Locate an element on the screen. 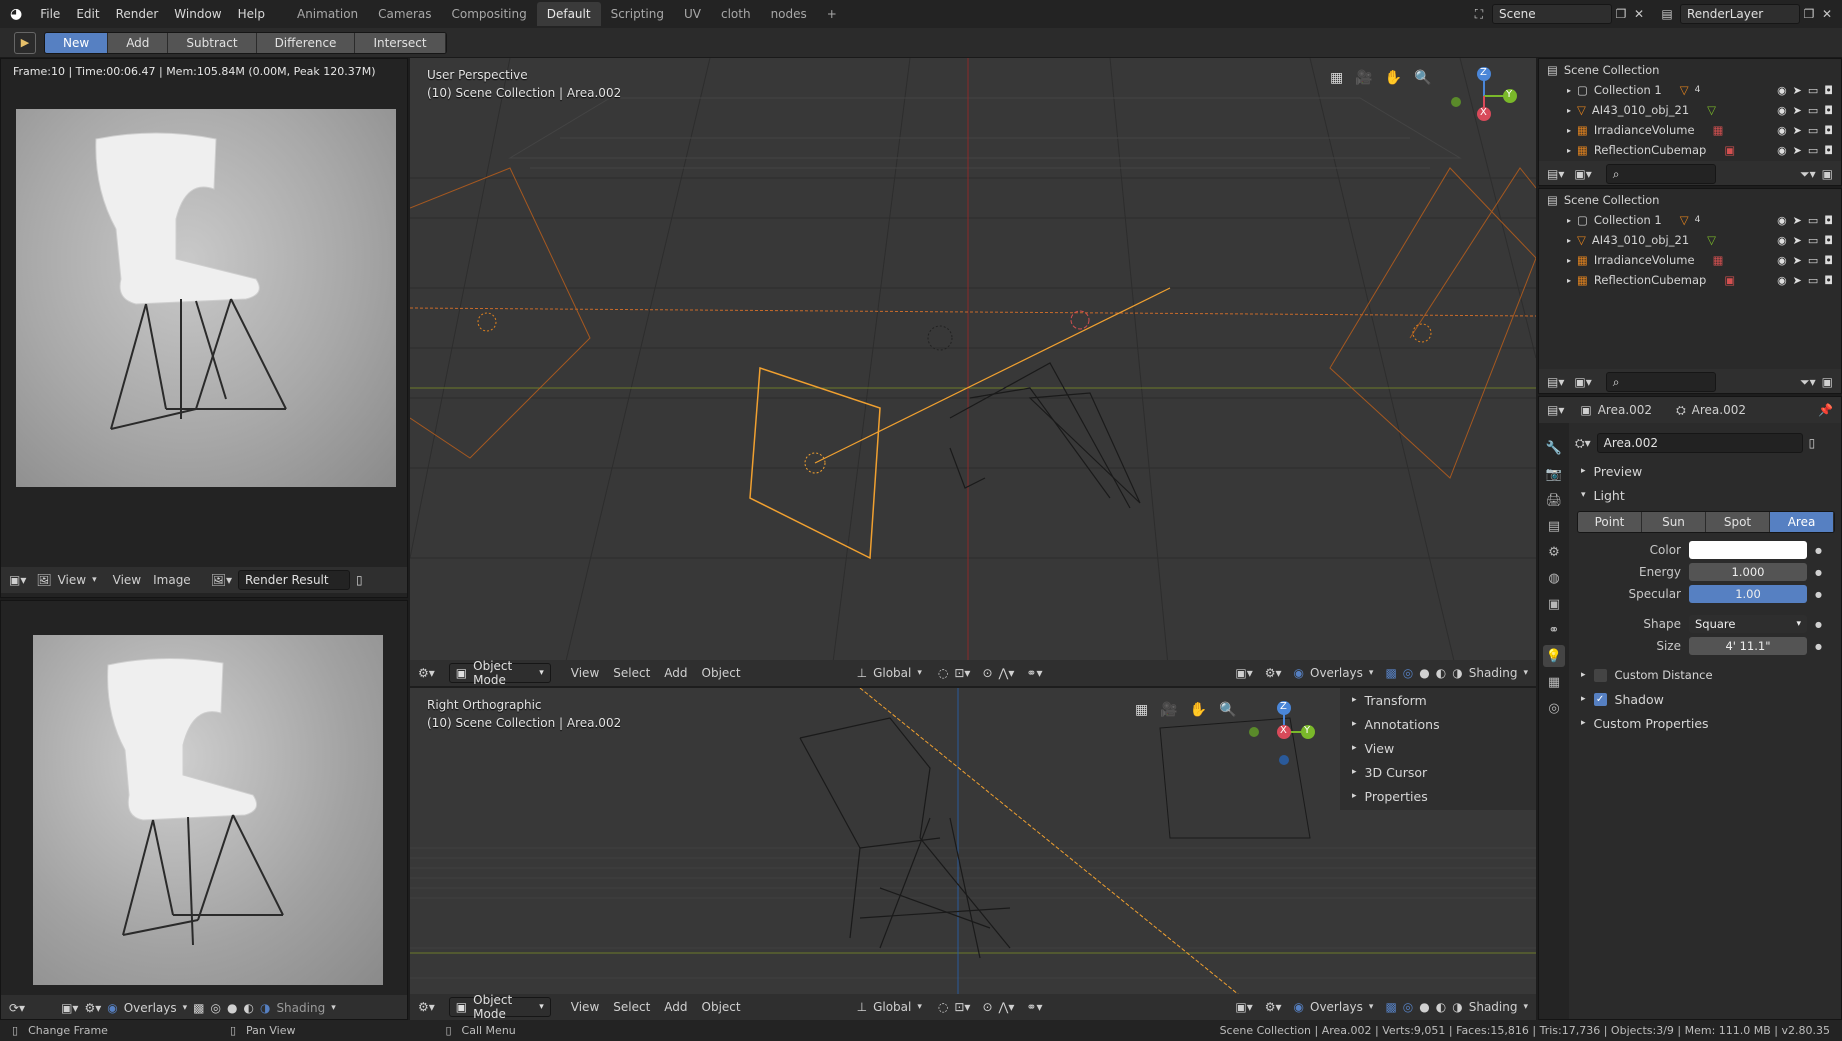 The width and height of the screenshot is (1842, 1041). tab-uv: UV is located at coordinates (692, 14).